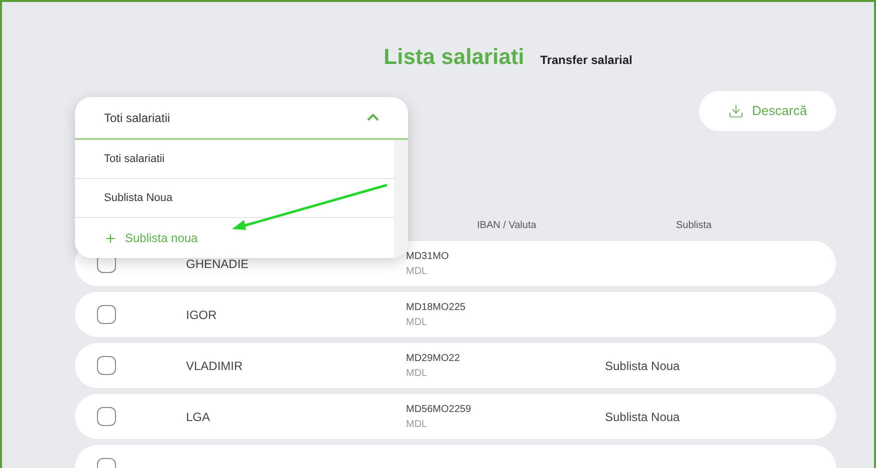  What do you see at coordinates (433, 359) in the screenshot?
I see `iban-text: MD29MO22` at bounding box center [433, 359].